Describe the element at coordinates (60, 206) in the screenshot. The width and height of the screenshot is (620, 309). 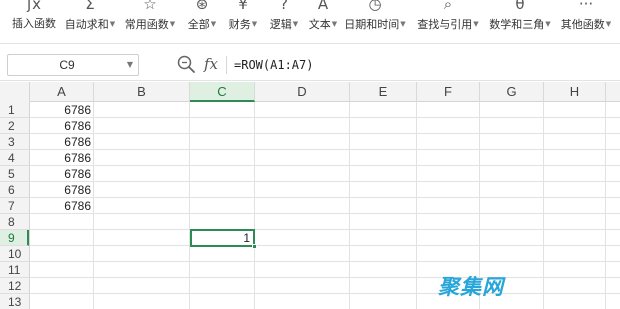
I see `cell-a7: 6786` at that location.